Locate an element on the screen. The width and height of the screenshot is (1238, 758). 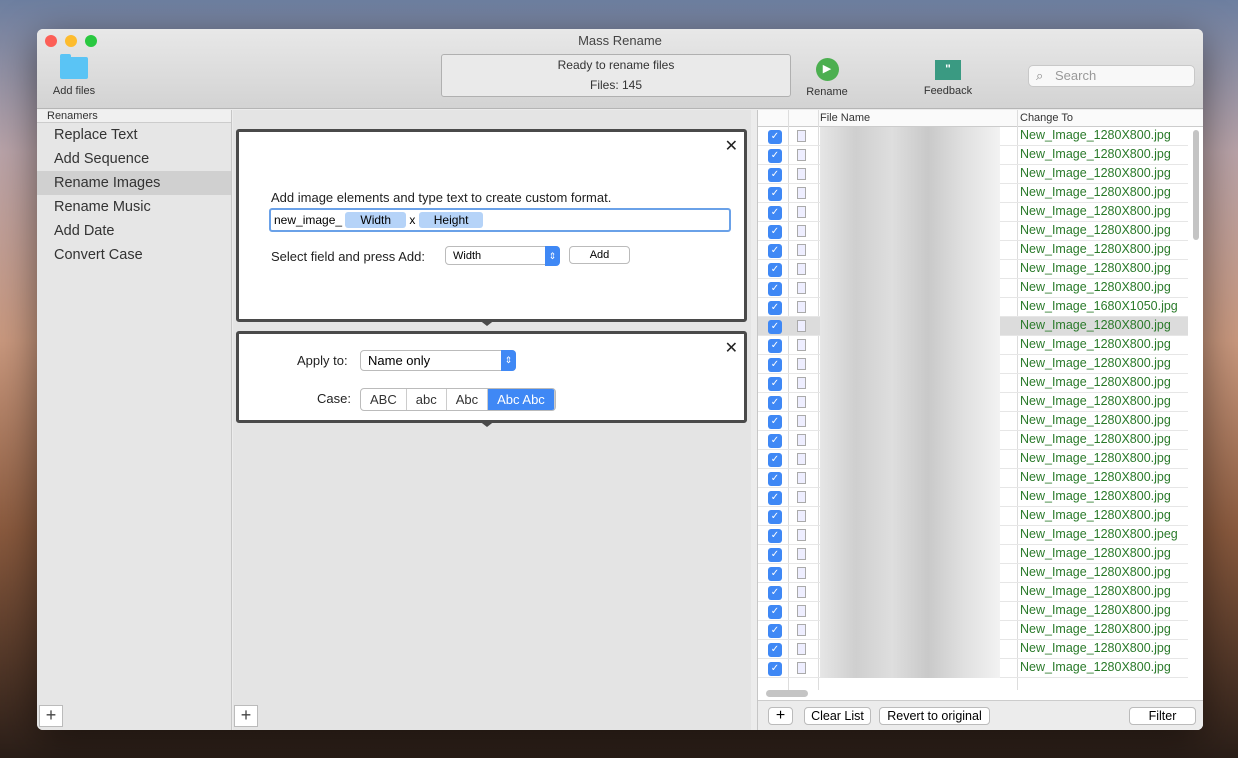
height-token: Height is located at coordinates (451, 220).